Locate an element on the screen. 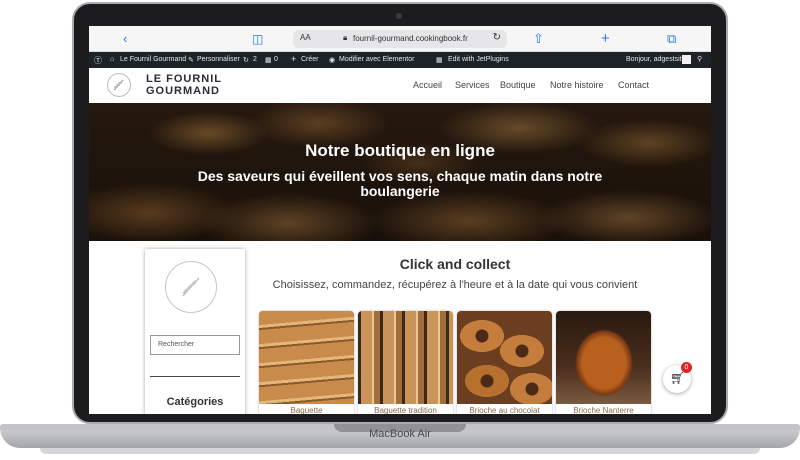  site-brand: LE FOURNIL GOURMAND is located at coordinates (184, 85).